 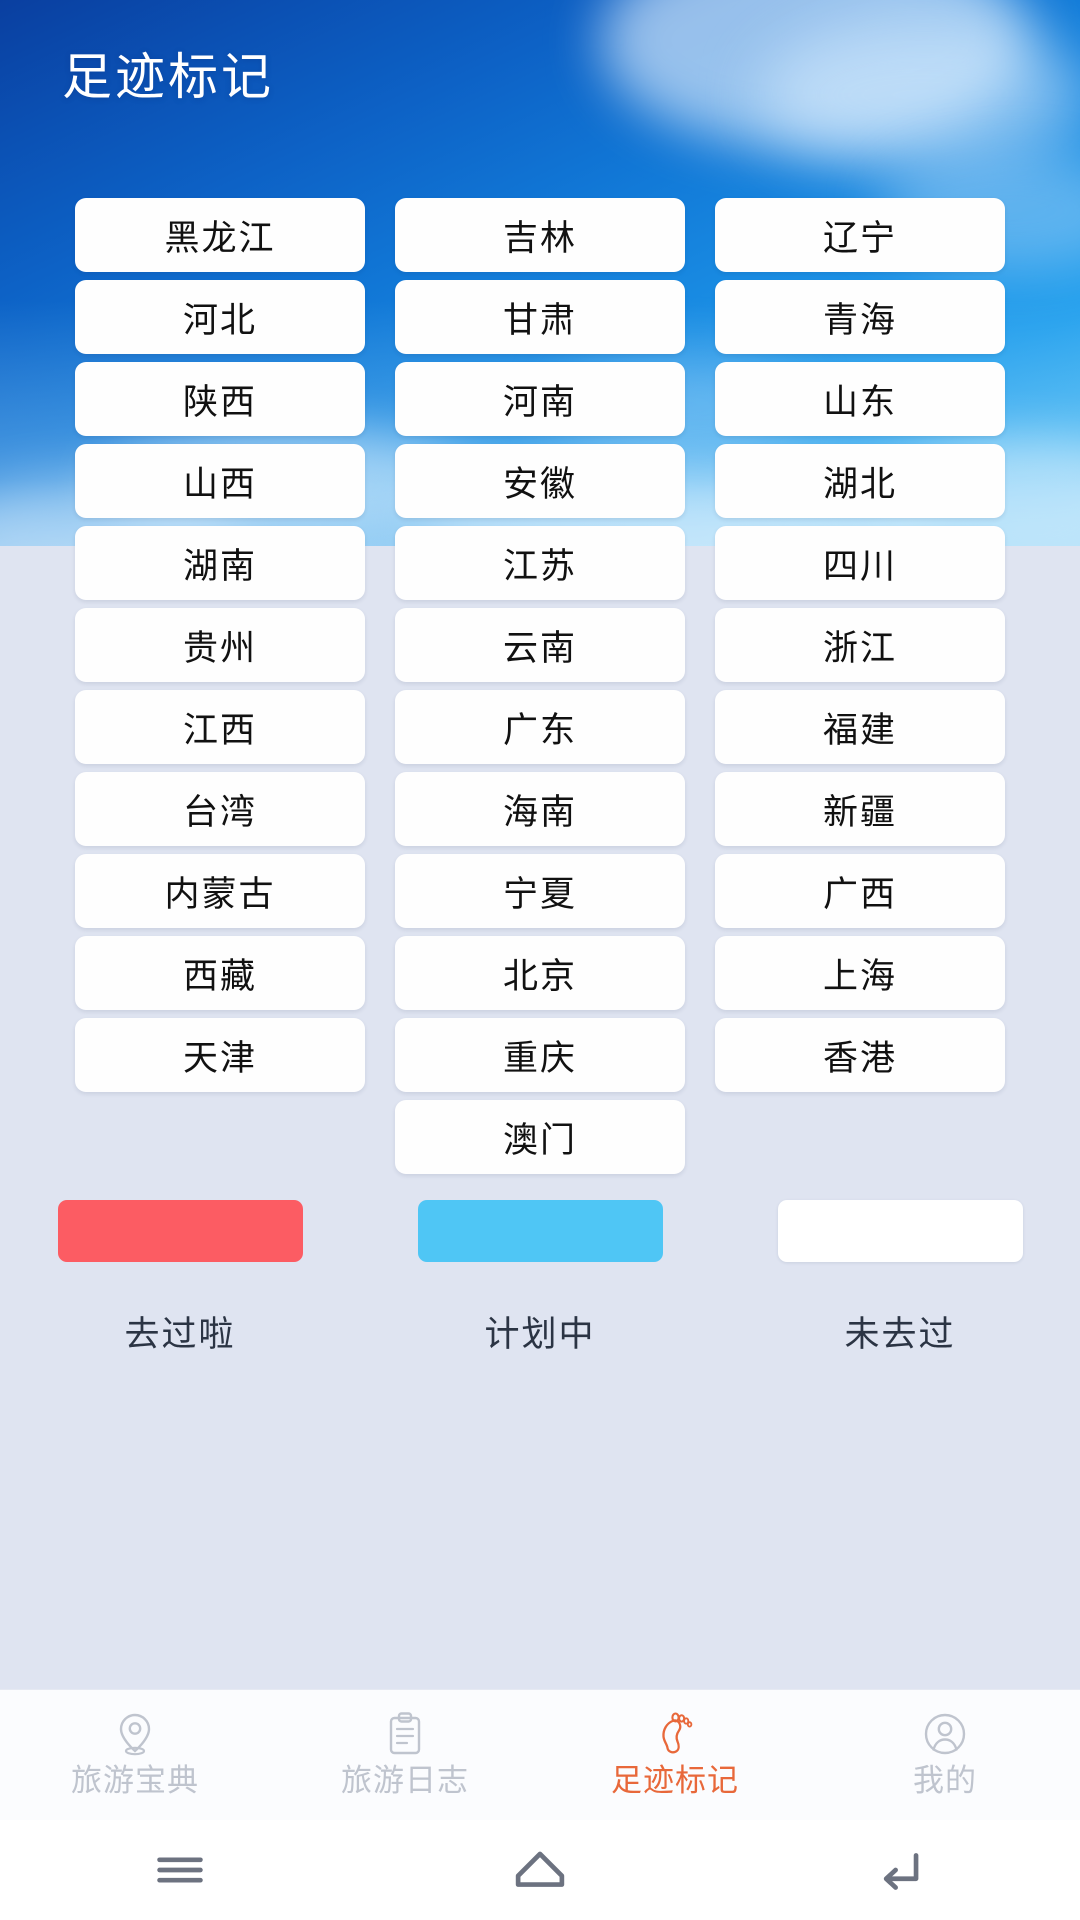 I want to click on back-arrow-icon, so click(x=901, y=1871).